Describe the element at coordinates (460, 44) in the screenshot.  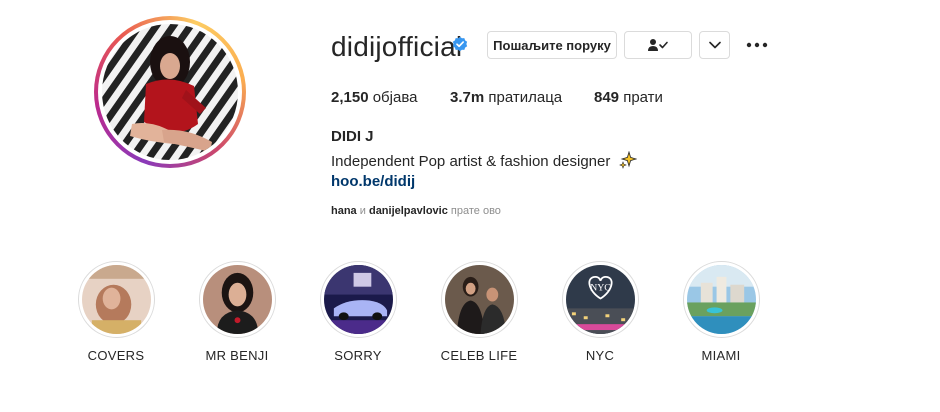
I see `verified-badge-icon` at that location.